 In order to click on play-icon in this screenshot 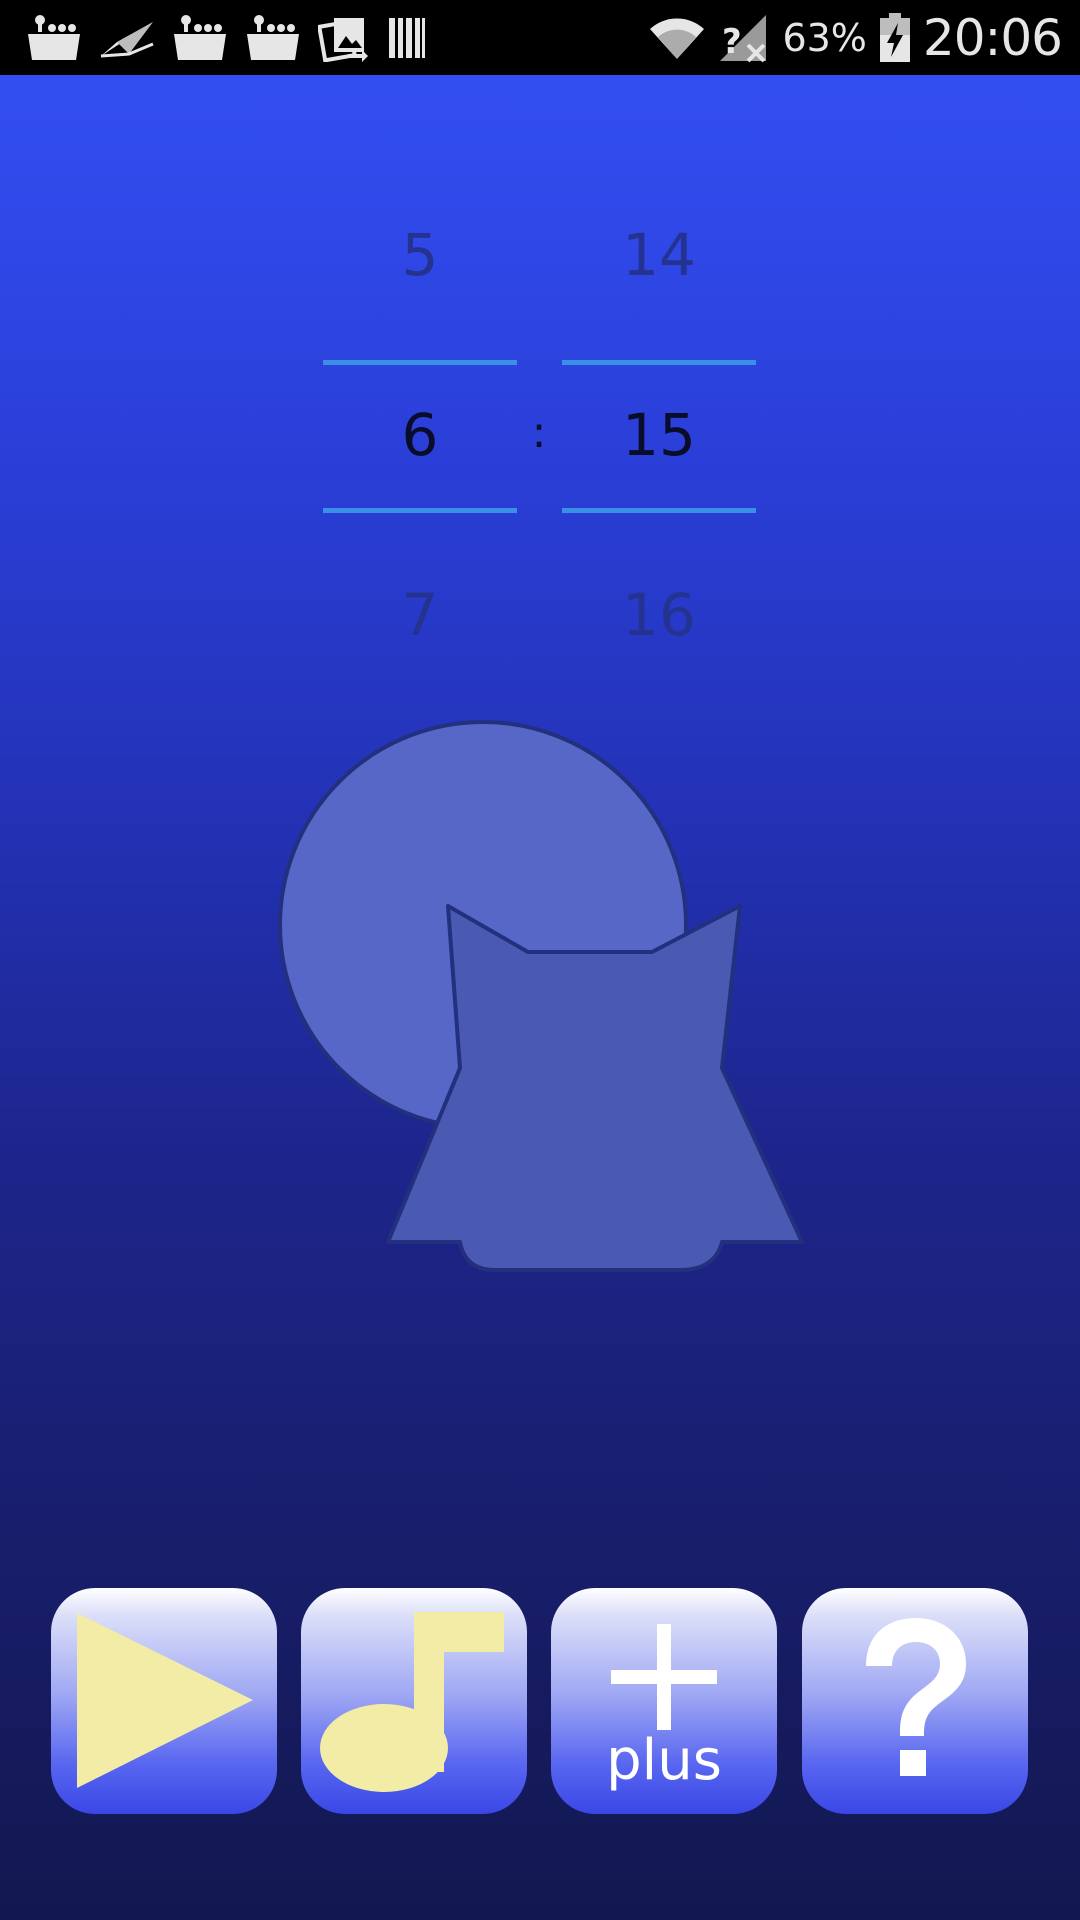, I will do `click(165, 1700)`.